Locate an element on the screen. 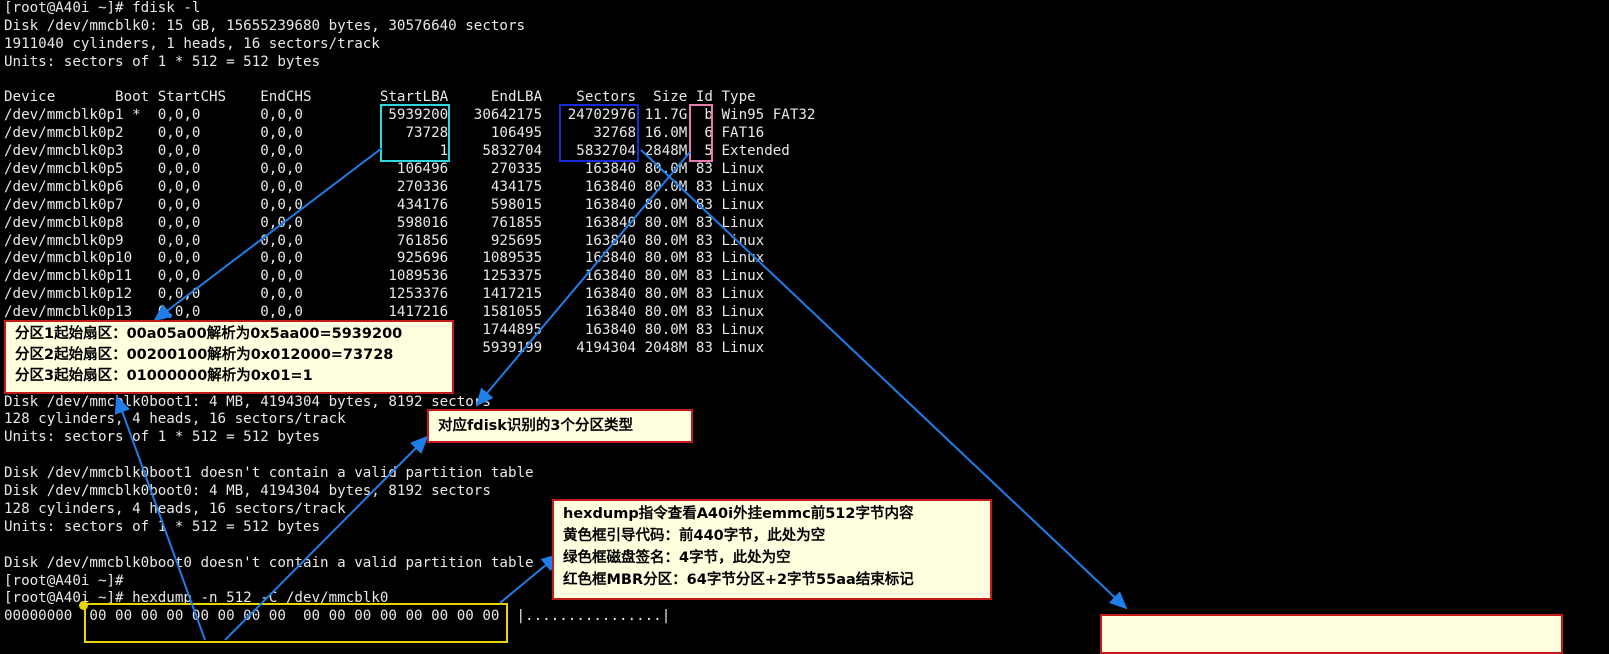  startlba-highlight-box is located at coordinates (415, 133).